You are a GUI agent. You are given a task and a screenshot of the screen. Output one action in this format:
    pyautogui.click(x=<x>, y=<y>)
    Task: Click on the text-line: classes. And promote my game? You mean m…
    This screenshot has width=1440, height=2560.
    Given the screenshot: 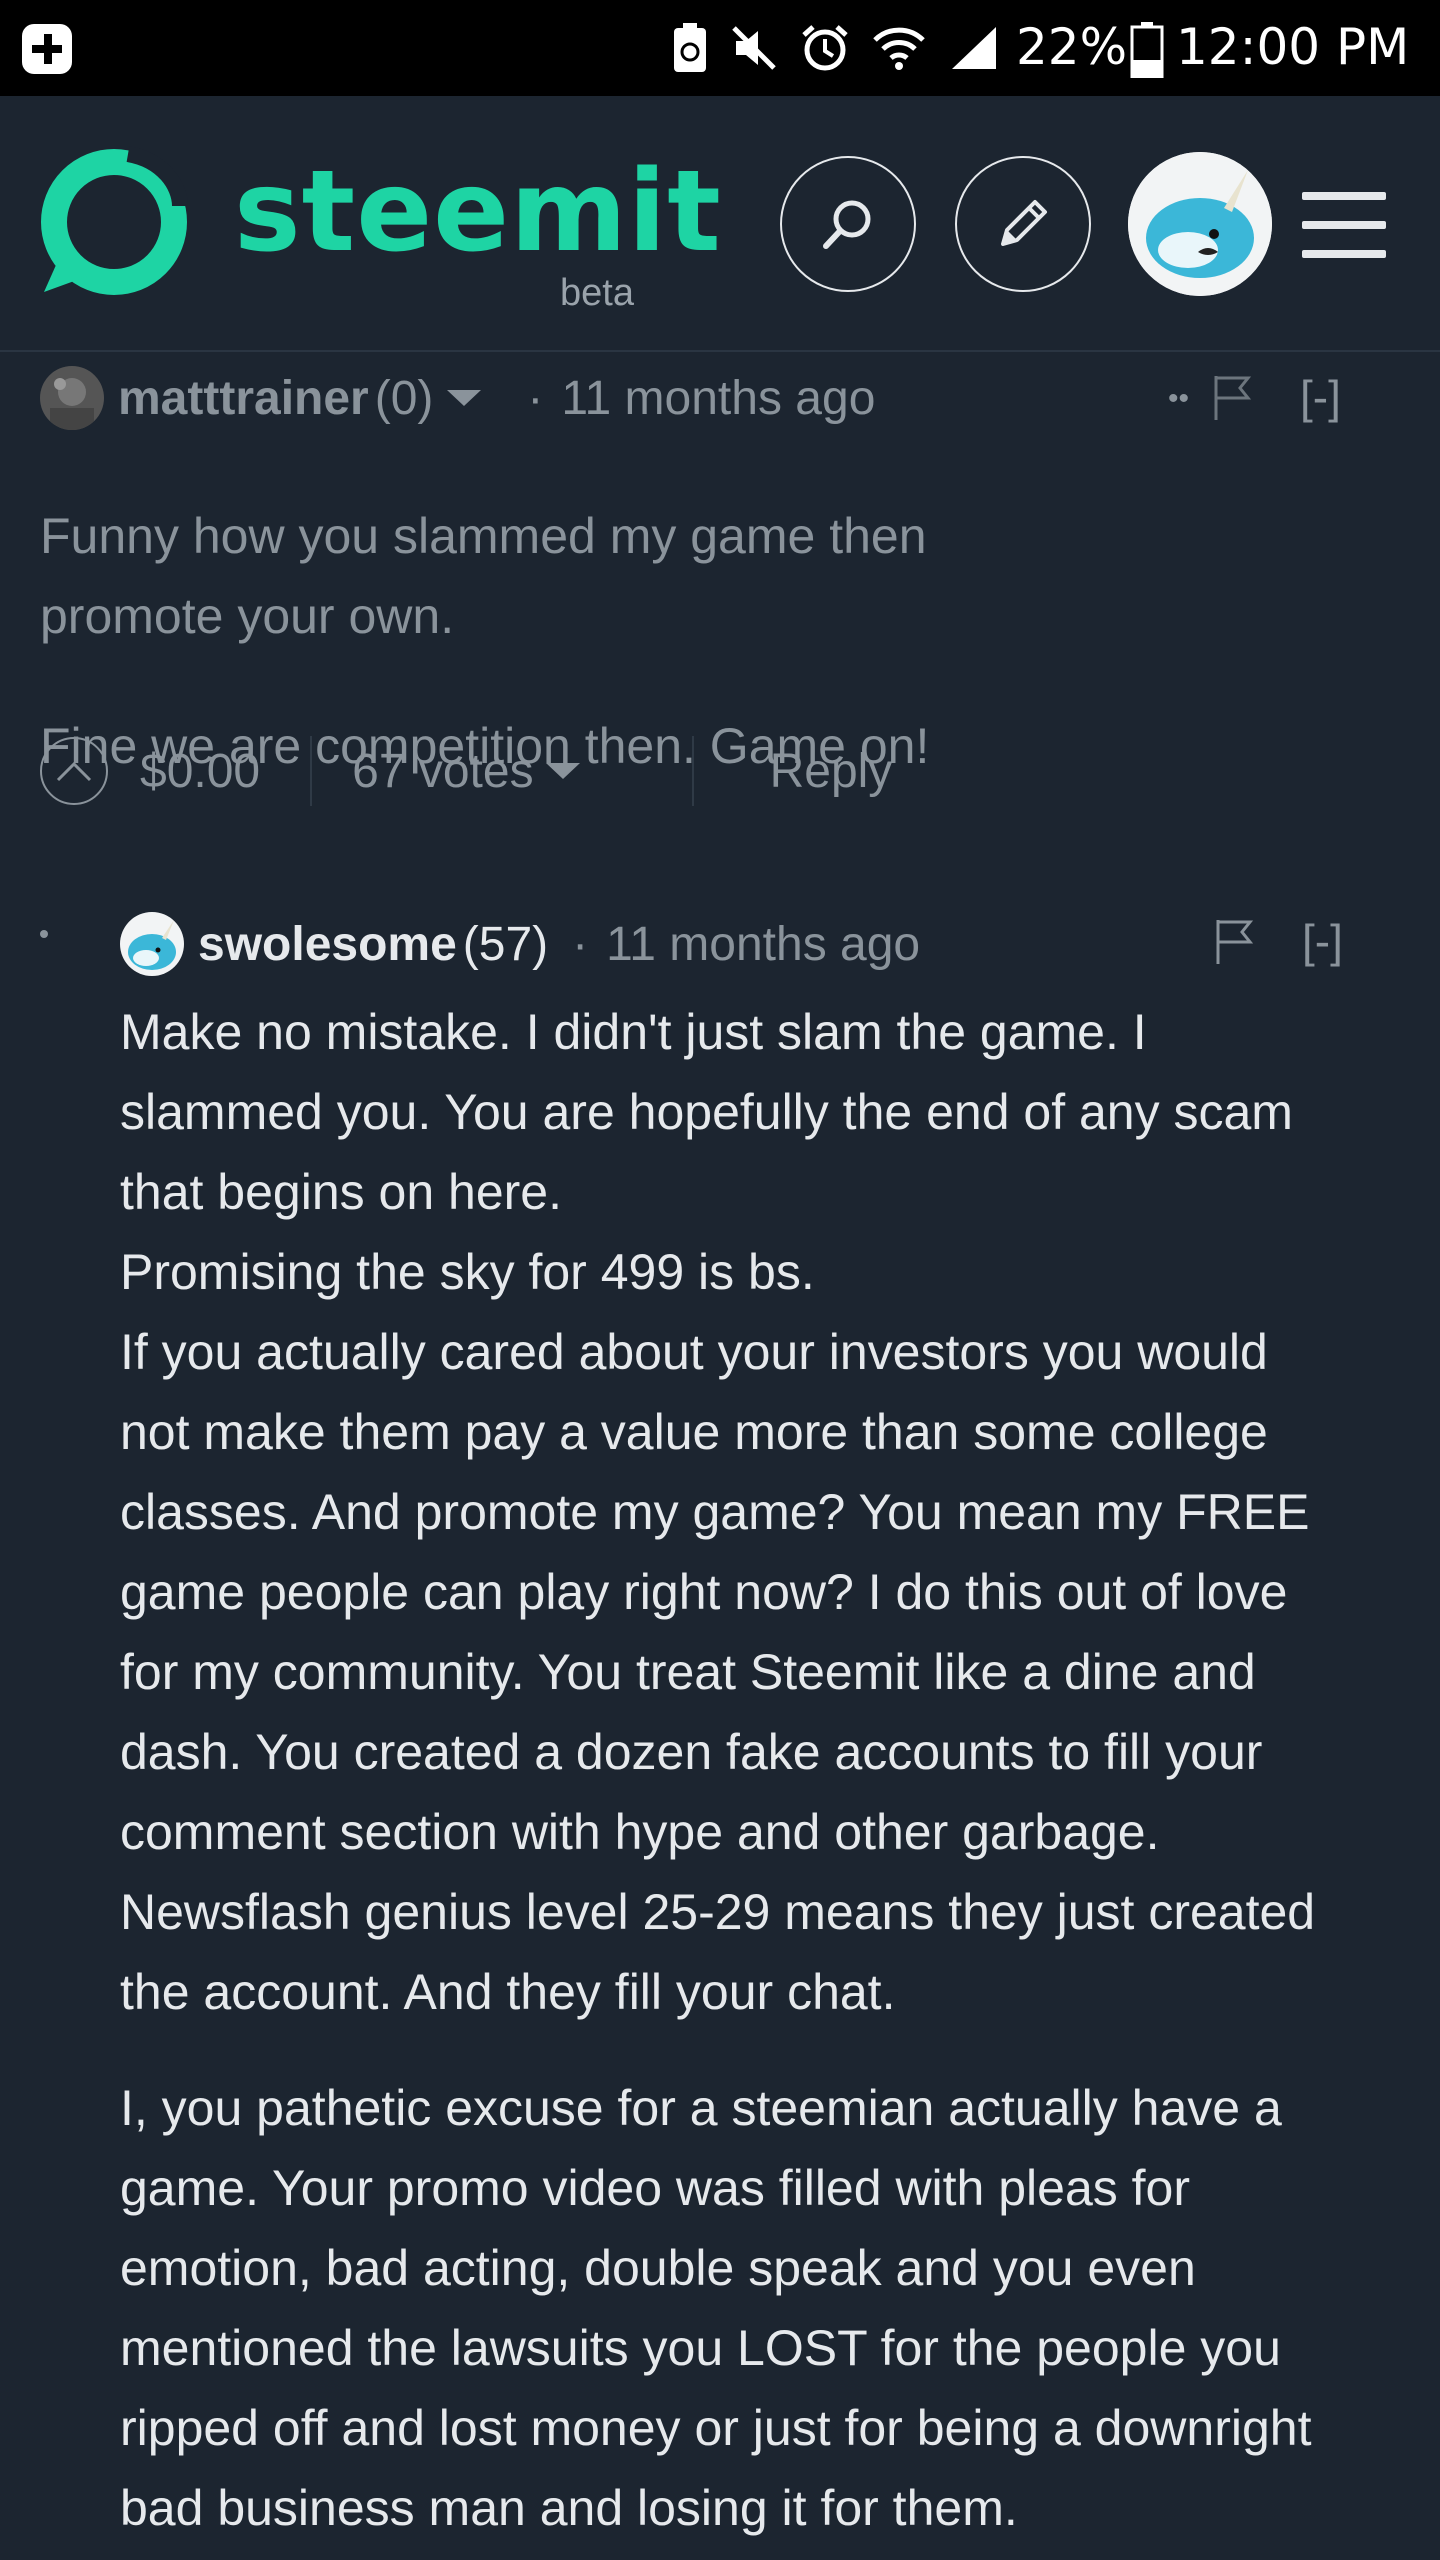 What is the action you would take?
    pyautogui.click(x=715, y=1512)
    